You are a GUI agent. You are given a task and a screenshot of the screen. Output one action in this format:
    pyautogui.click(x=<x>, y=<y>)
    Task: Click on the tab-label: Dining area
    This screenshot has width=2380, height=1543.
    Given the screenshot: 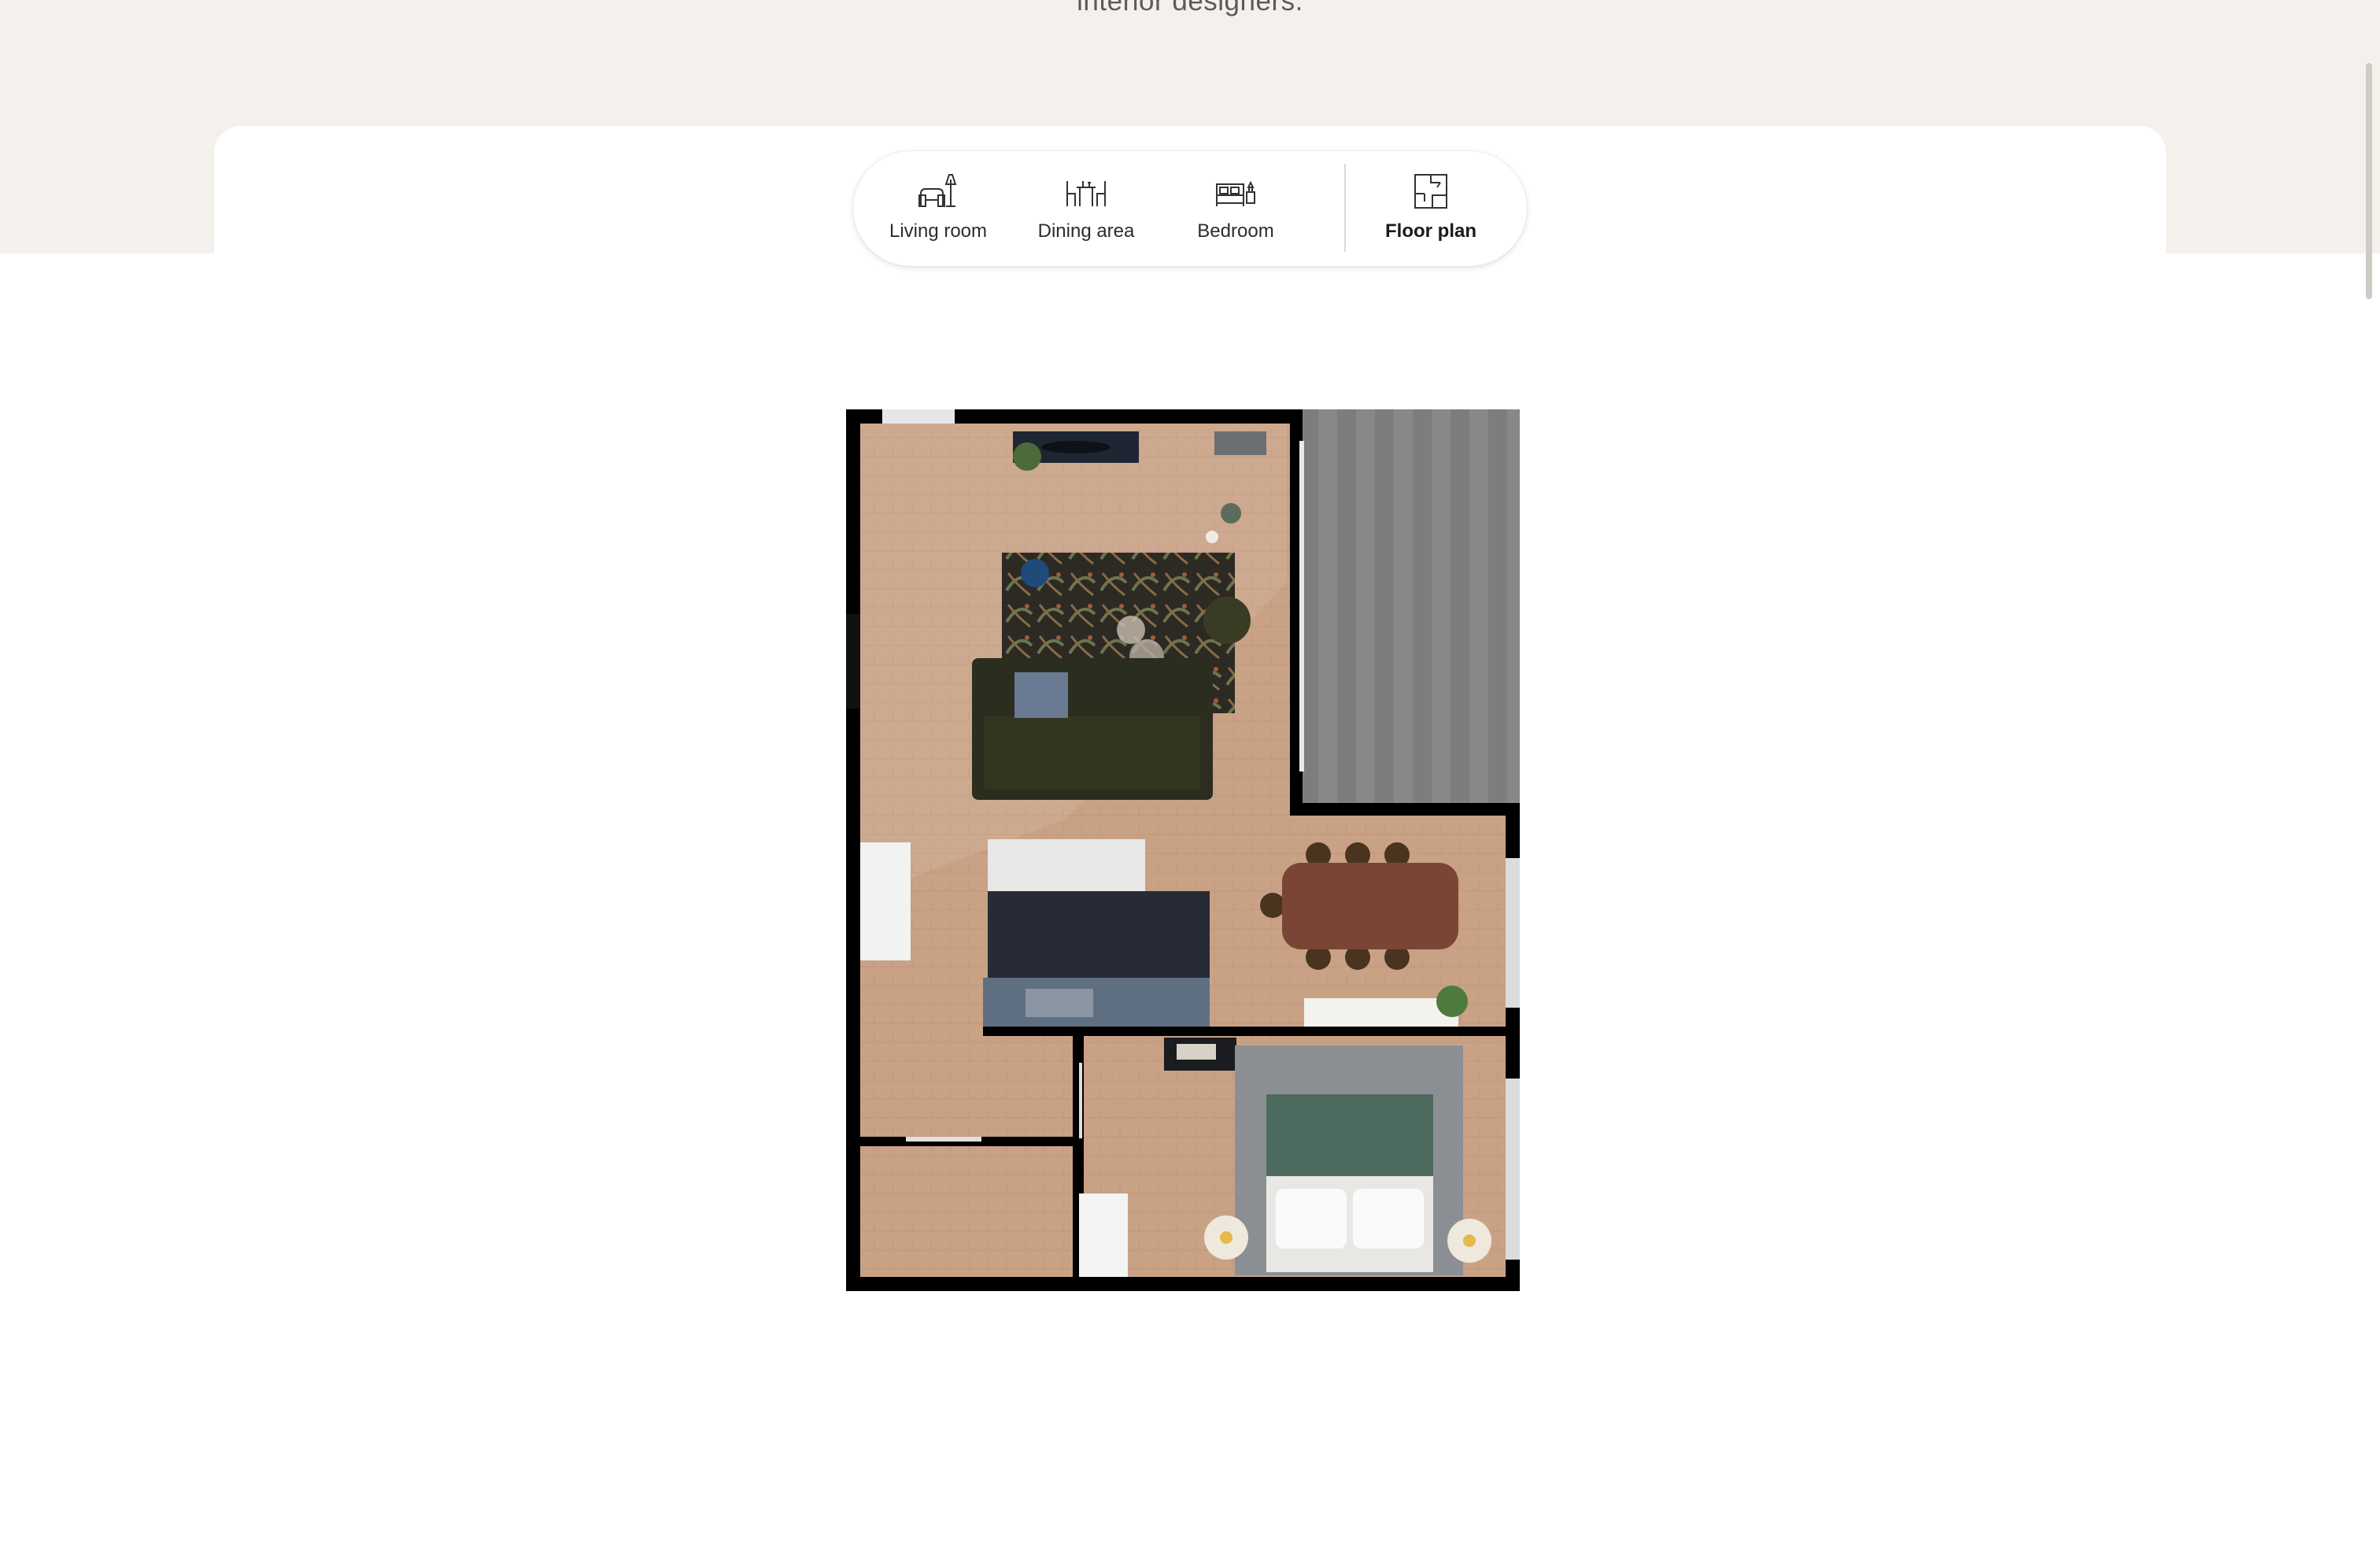 What is the action you would take?
    pyautogui.click(x=1086, y=231)
    